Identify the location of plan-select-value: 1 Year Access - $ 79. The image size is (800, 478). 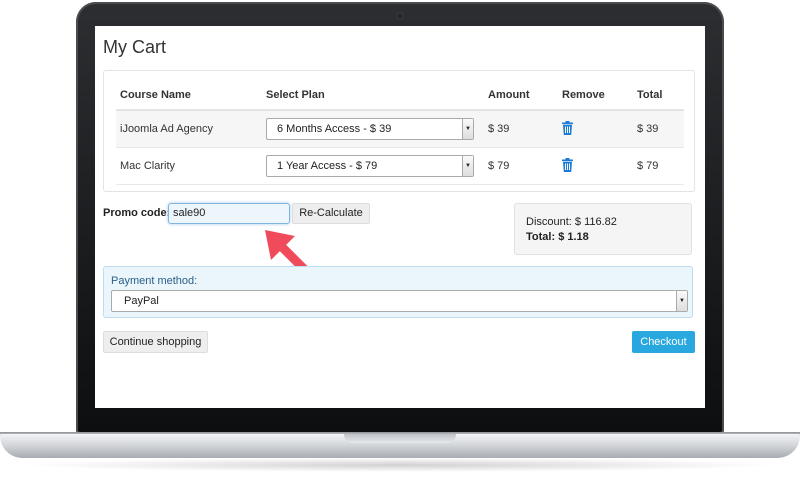
(327, 166).